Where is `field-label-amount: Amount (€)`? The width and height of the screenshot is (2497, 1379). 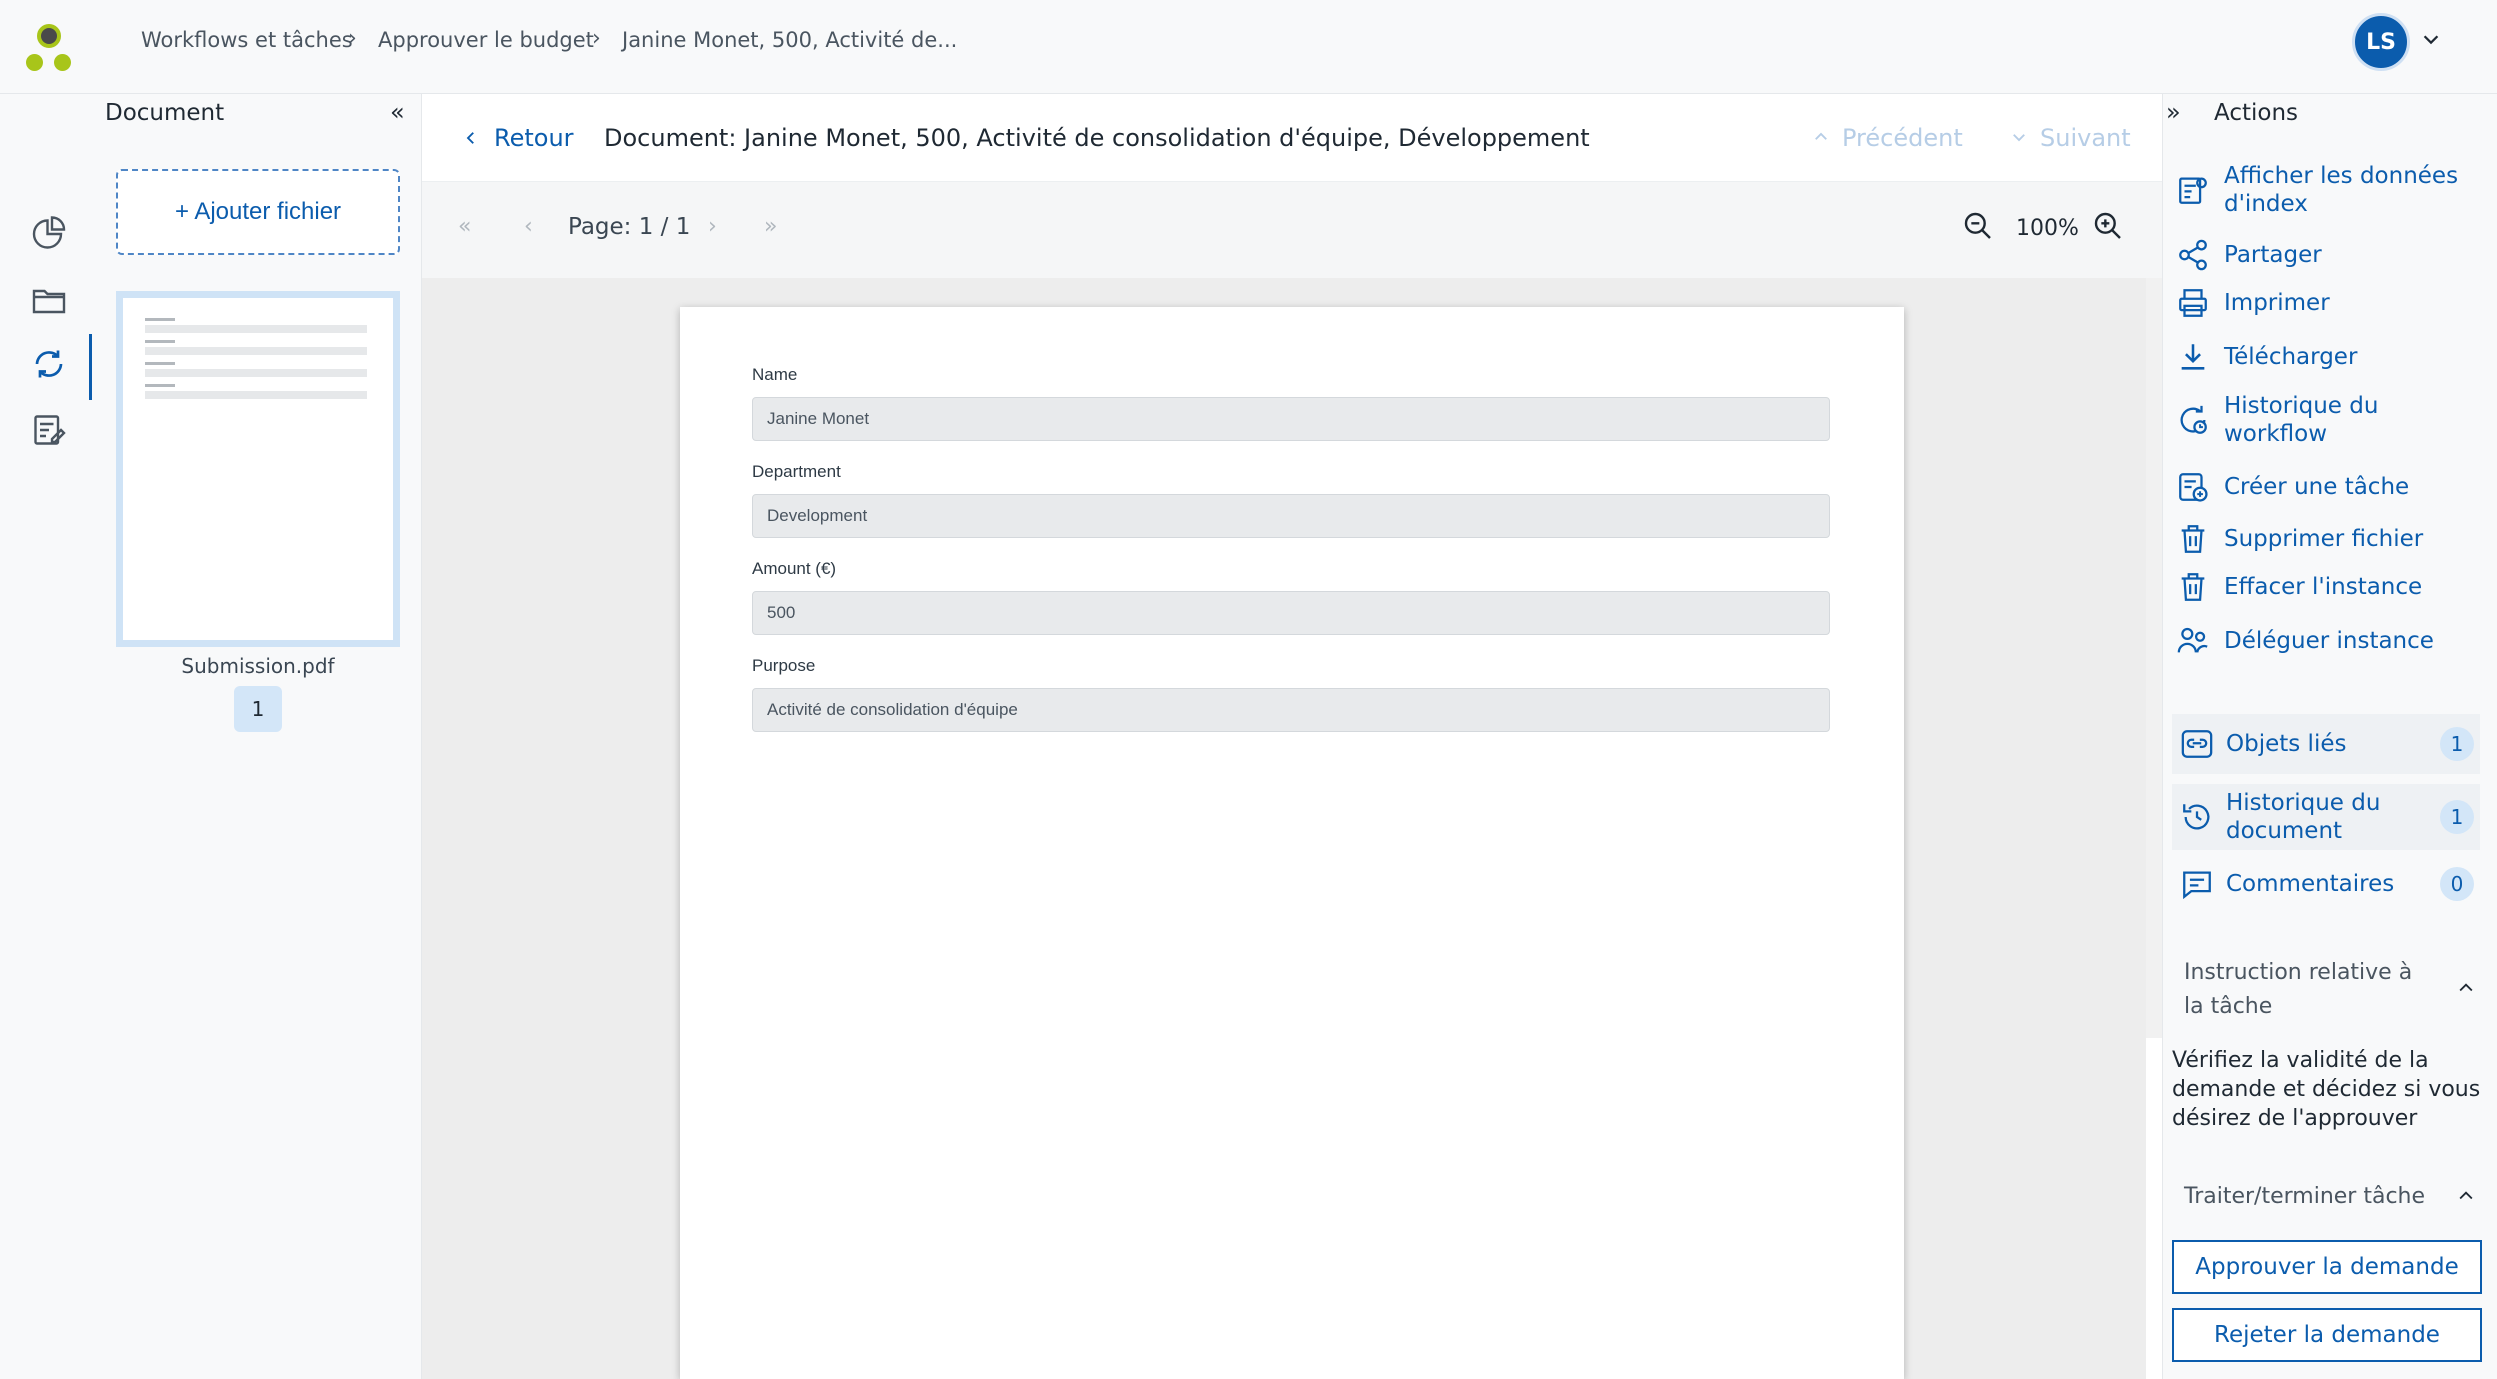
field-label-amount: Amount (€) is located at coordinates (794, 568).